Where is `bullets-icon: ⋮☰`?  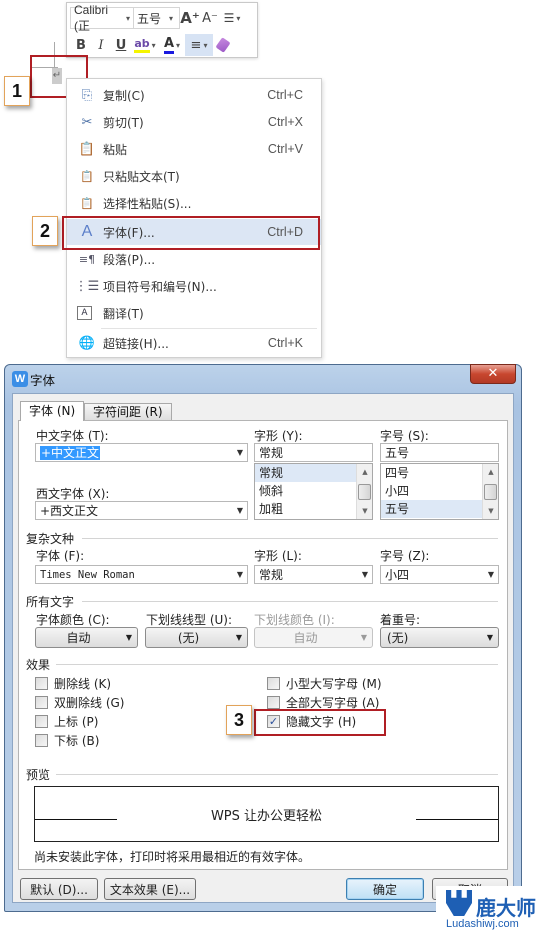
bullets-icon: ⋮☰ is located at coordinates (87, 286).